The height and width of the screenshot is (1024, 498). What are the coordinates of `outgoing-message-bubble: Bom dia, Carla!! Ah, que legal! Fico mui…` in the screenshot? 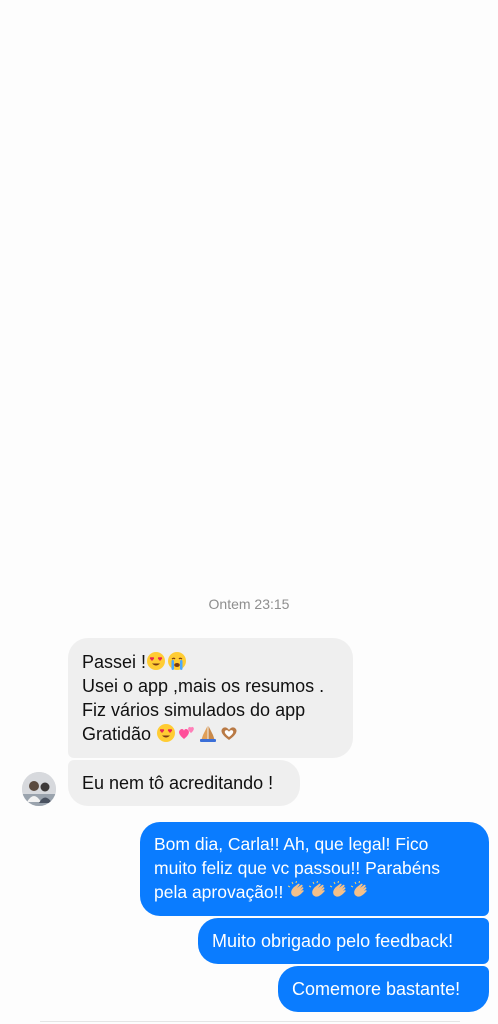 It's located at (314, 869).